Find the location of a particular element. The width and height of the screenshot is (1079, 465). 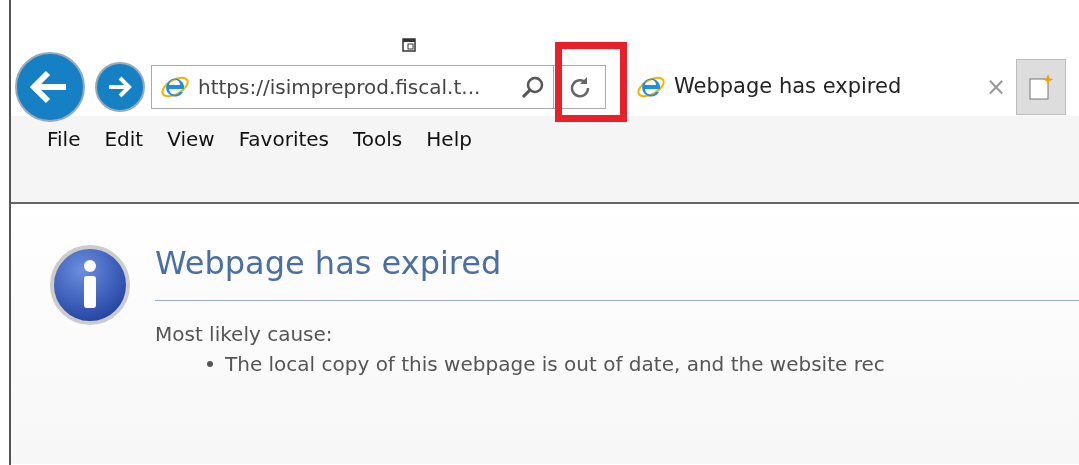

cause-text: The local copy of this webpage is out of date, and the website rec is located at coordinates (555, 365).